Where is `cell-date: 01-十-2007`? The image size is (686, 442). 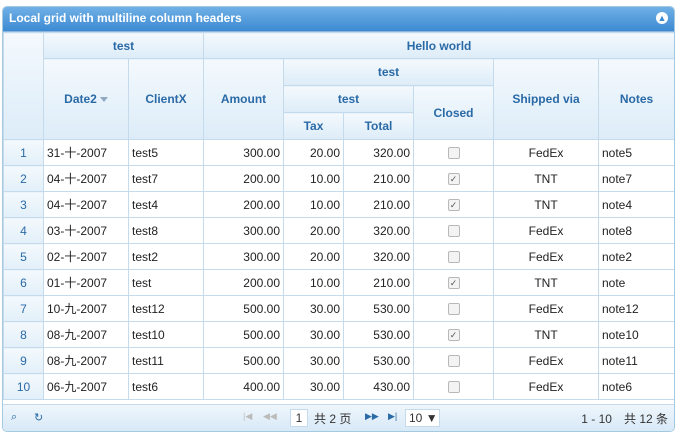
cell-date: 01-十-2007 is located at coordinates (86, 282).